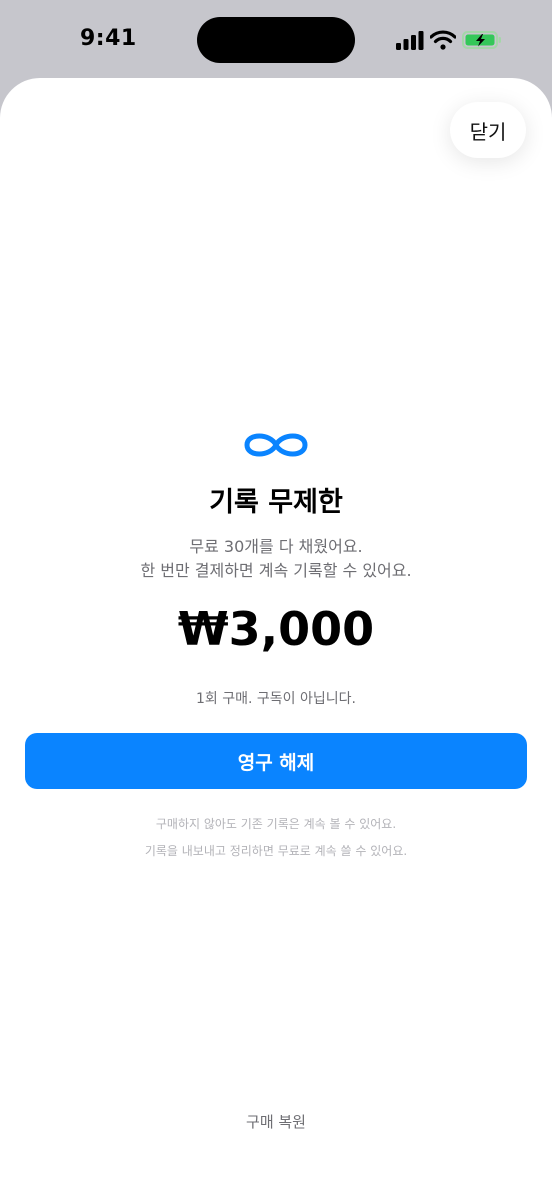 This screenshot has height=1200, width=552. What do you see at coordinates (443, 40) in the screenshot?
I see `wifi-icon` at bounding box center [443, 40].